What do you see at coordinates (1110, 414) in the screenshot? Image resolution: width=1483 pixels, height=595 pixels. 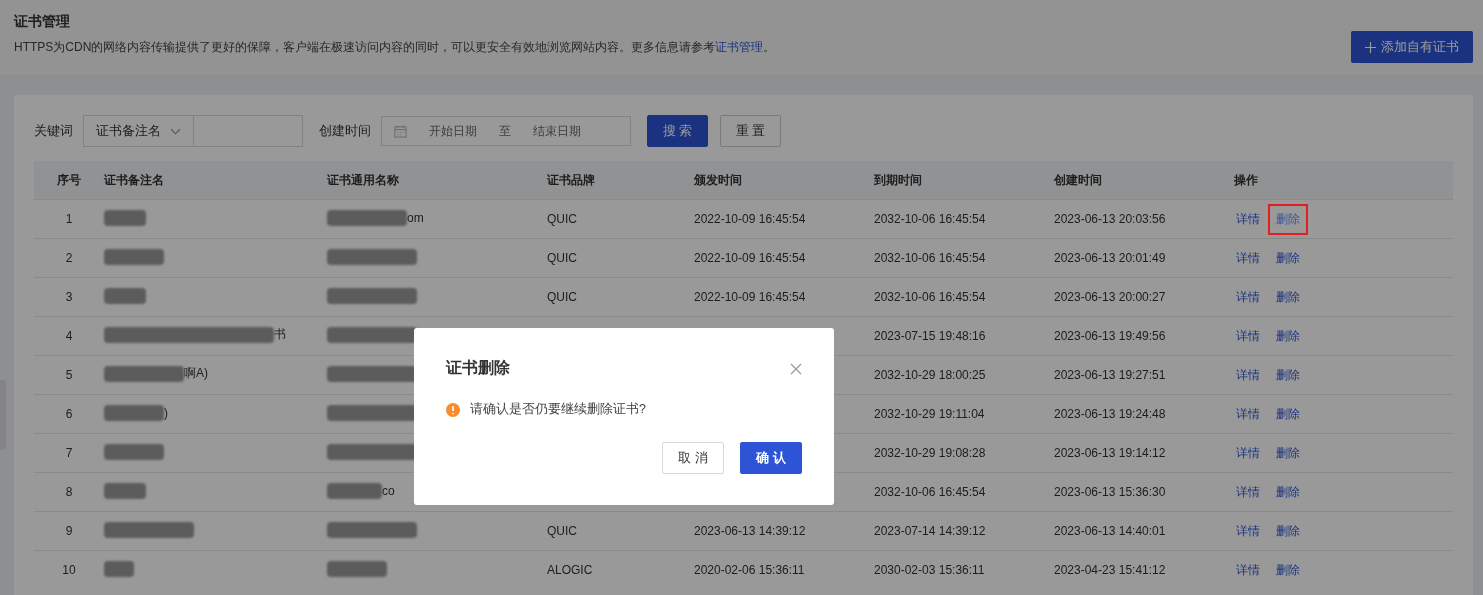 I see `table-cell: 2023-06-13 19:24:48` at bounding box center [1110, 414].